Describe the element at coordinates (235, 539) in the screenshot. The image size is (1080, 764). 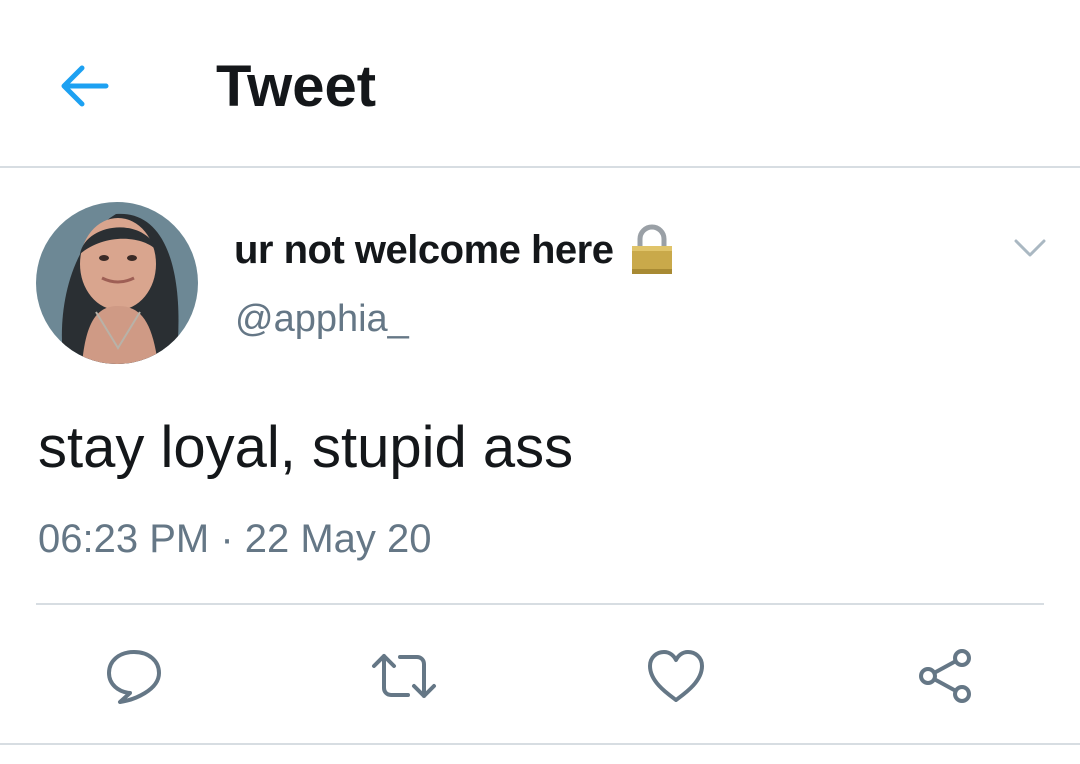
I see `tweet-timestamp: 06:23 PM · 22 May 20` at that location.